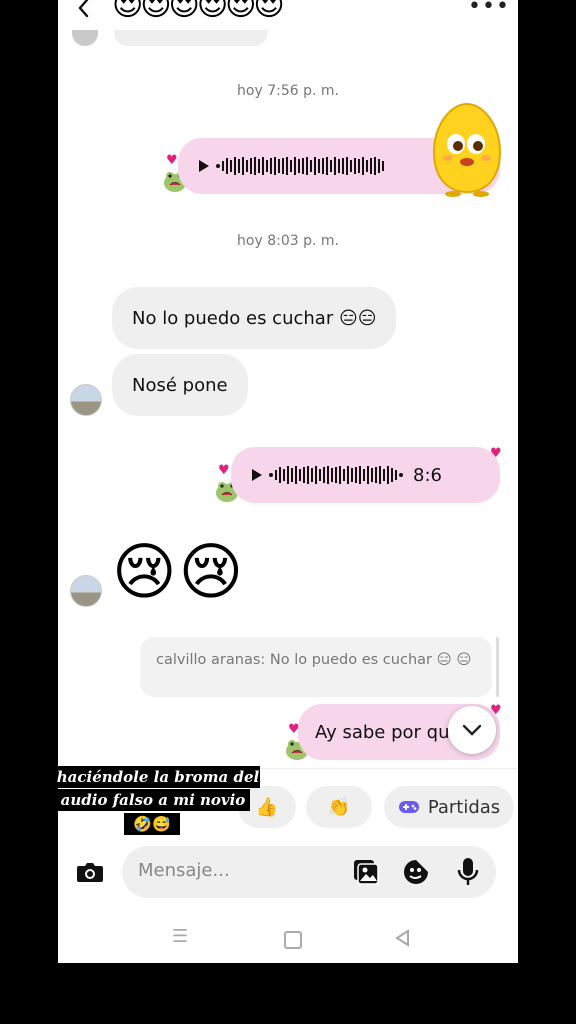  Describe the element at coordinates (464, 807) in the screenshot. I see `games-label: Partidas` at that location.